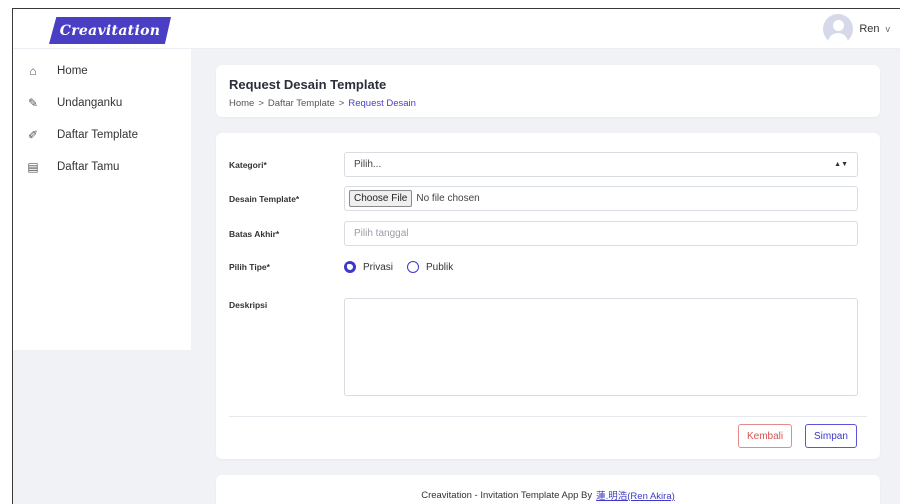 This screenshot has width=900, height=504. I want to click on file-status: No file chosen, so click(448, 198).